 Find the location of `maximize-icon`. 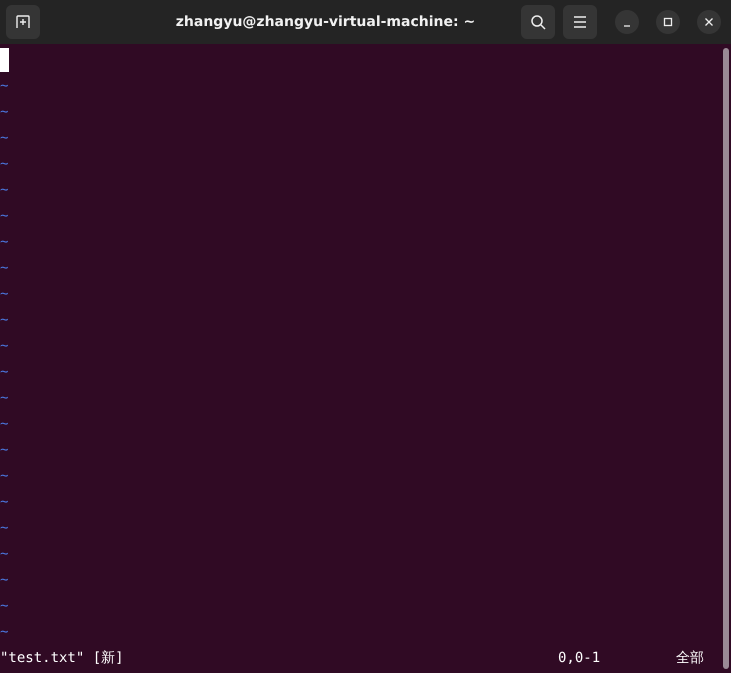

maximize-icon is located at coordinates (668, 22).